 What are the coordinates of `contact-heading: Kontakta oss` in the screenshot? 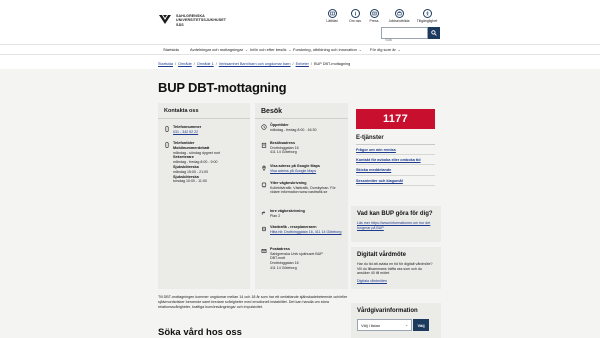 It's located at (204, 111).